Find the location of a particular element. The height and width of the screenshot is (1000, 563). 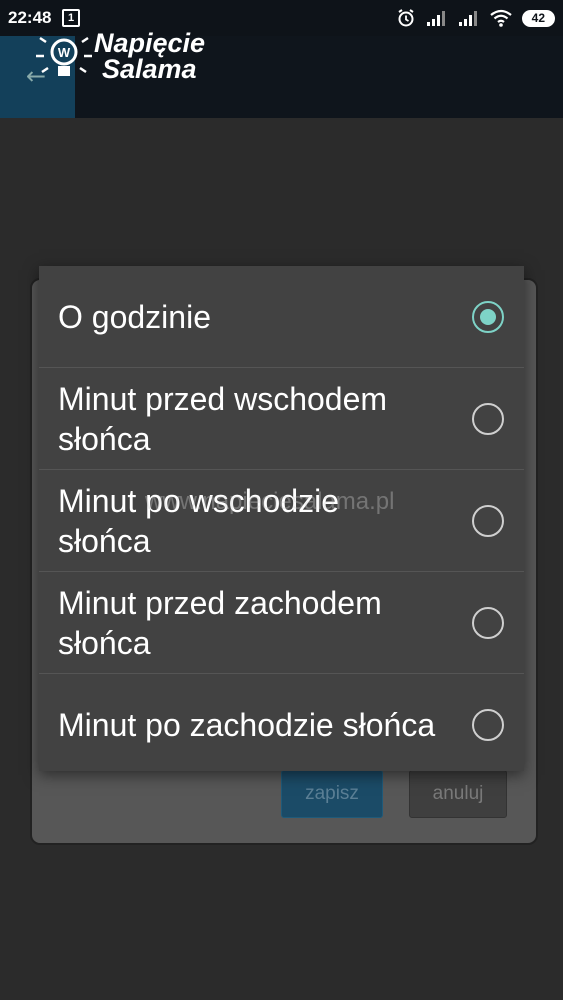

sim-icon: 1 is located at coordinates (71, 18).